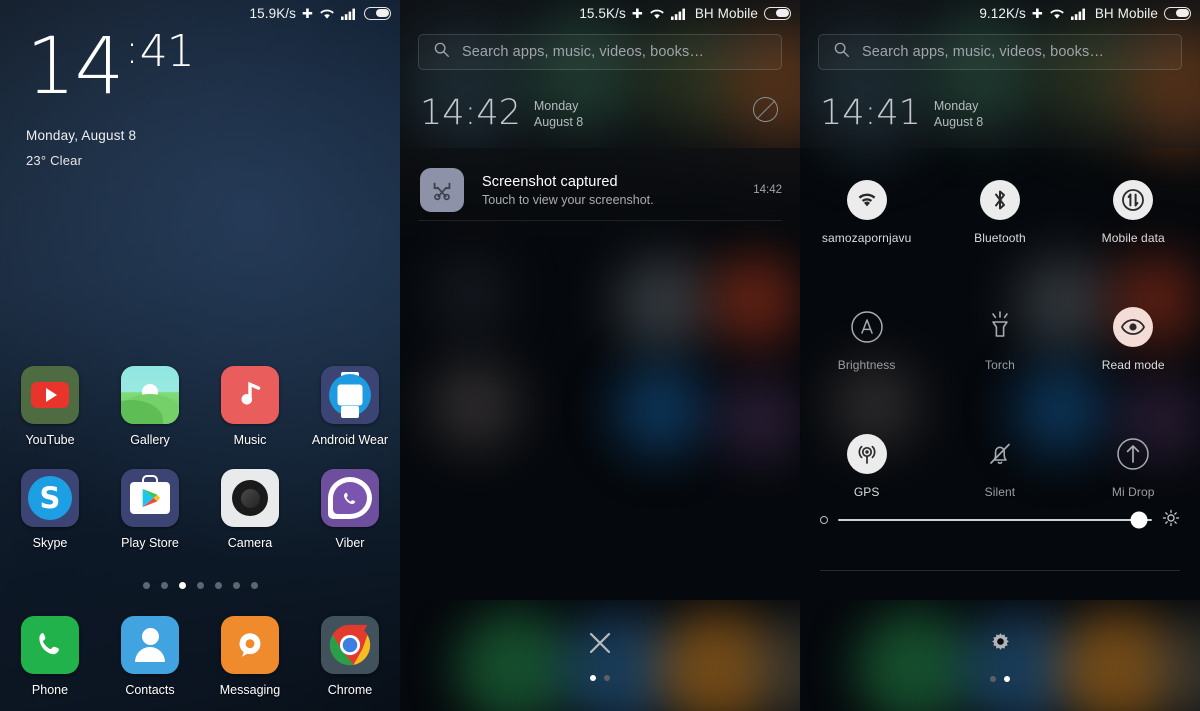 The width and height of the screenshot is (1200, 711). What do you see at coordinates (1133, 327) in the screenshot?
I see `read-mode-eye-icon` at bounding box center [1133, 327].